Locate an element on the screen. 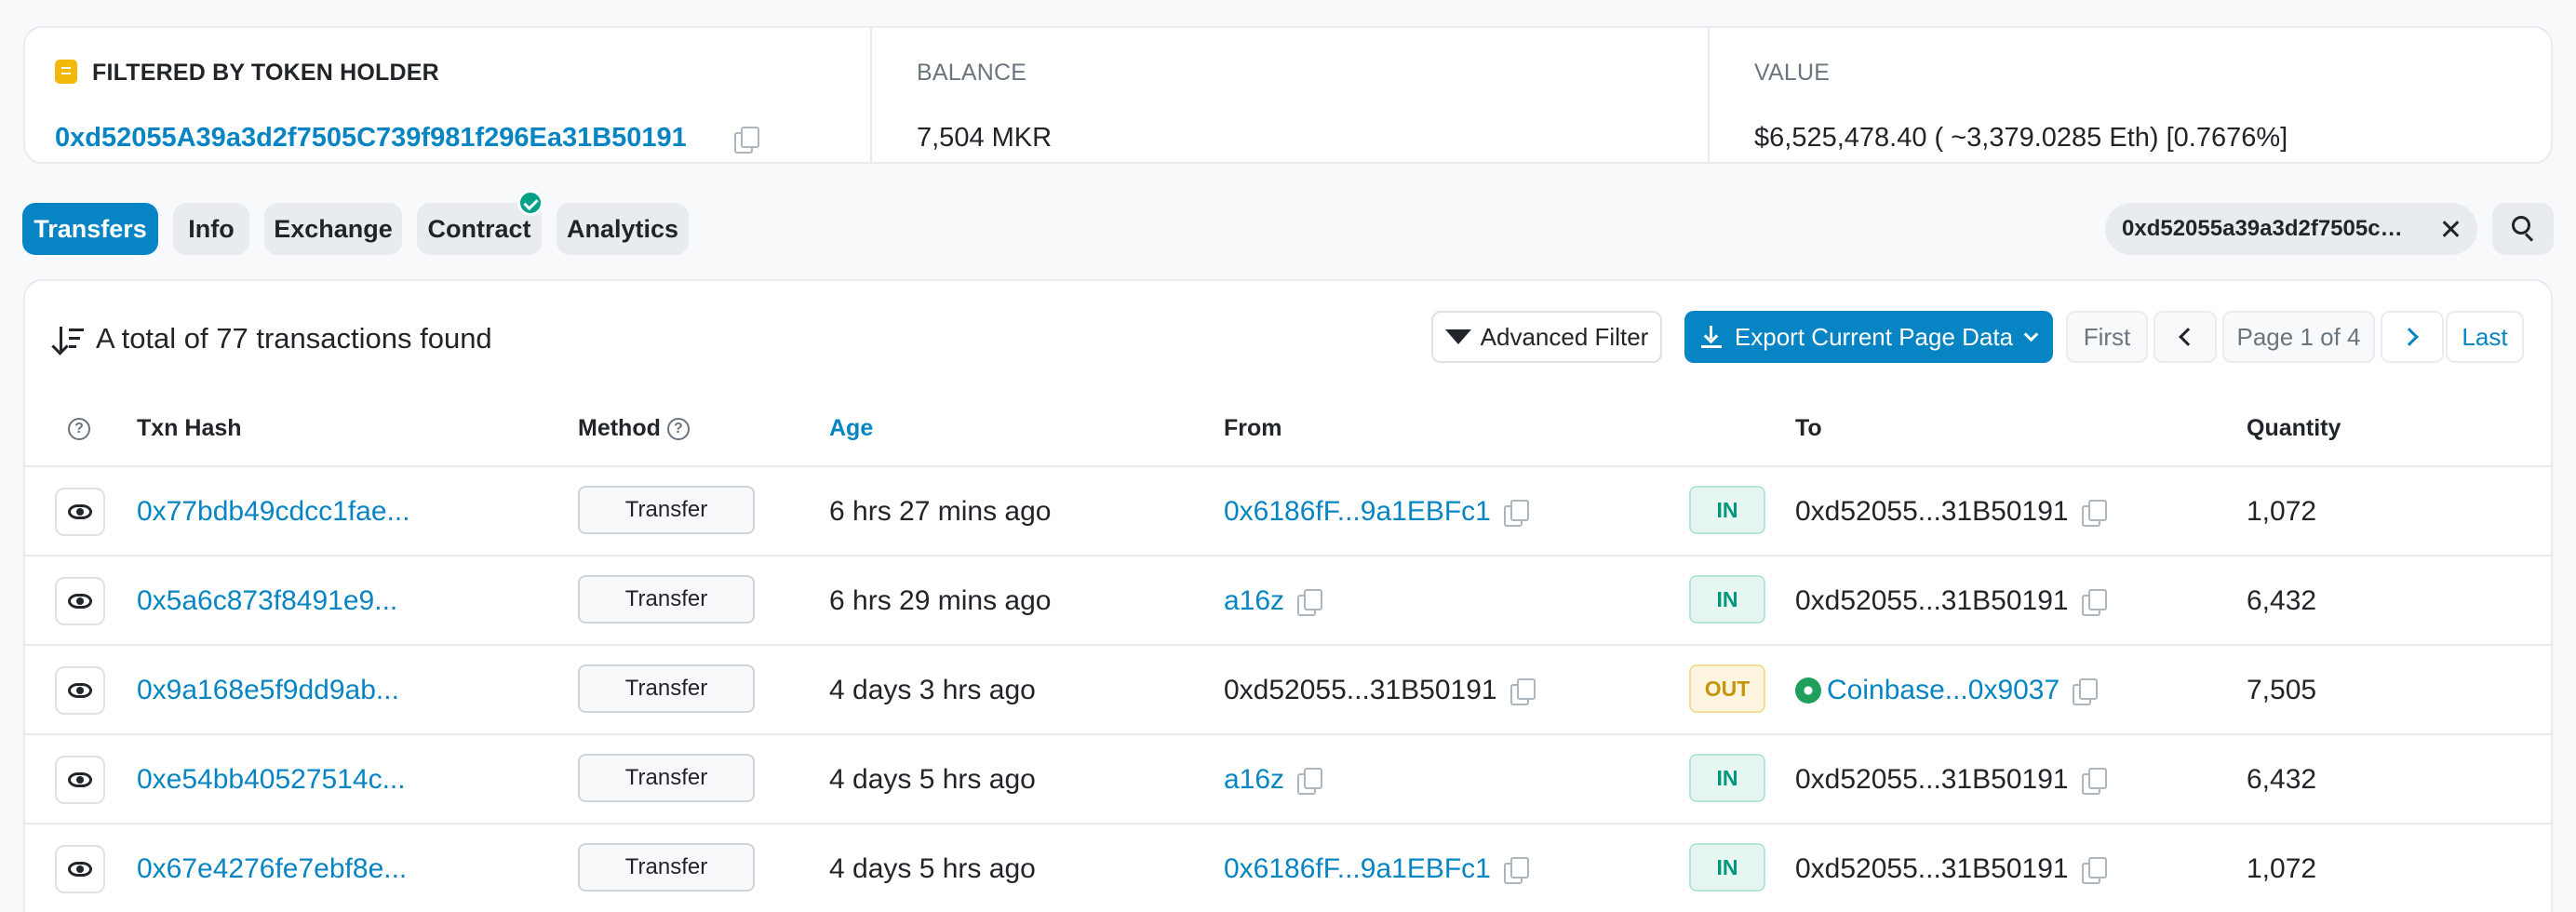 The height and width of the screenshot is (912, 2576). next-page-button is located at coordinates (2412, 337).